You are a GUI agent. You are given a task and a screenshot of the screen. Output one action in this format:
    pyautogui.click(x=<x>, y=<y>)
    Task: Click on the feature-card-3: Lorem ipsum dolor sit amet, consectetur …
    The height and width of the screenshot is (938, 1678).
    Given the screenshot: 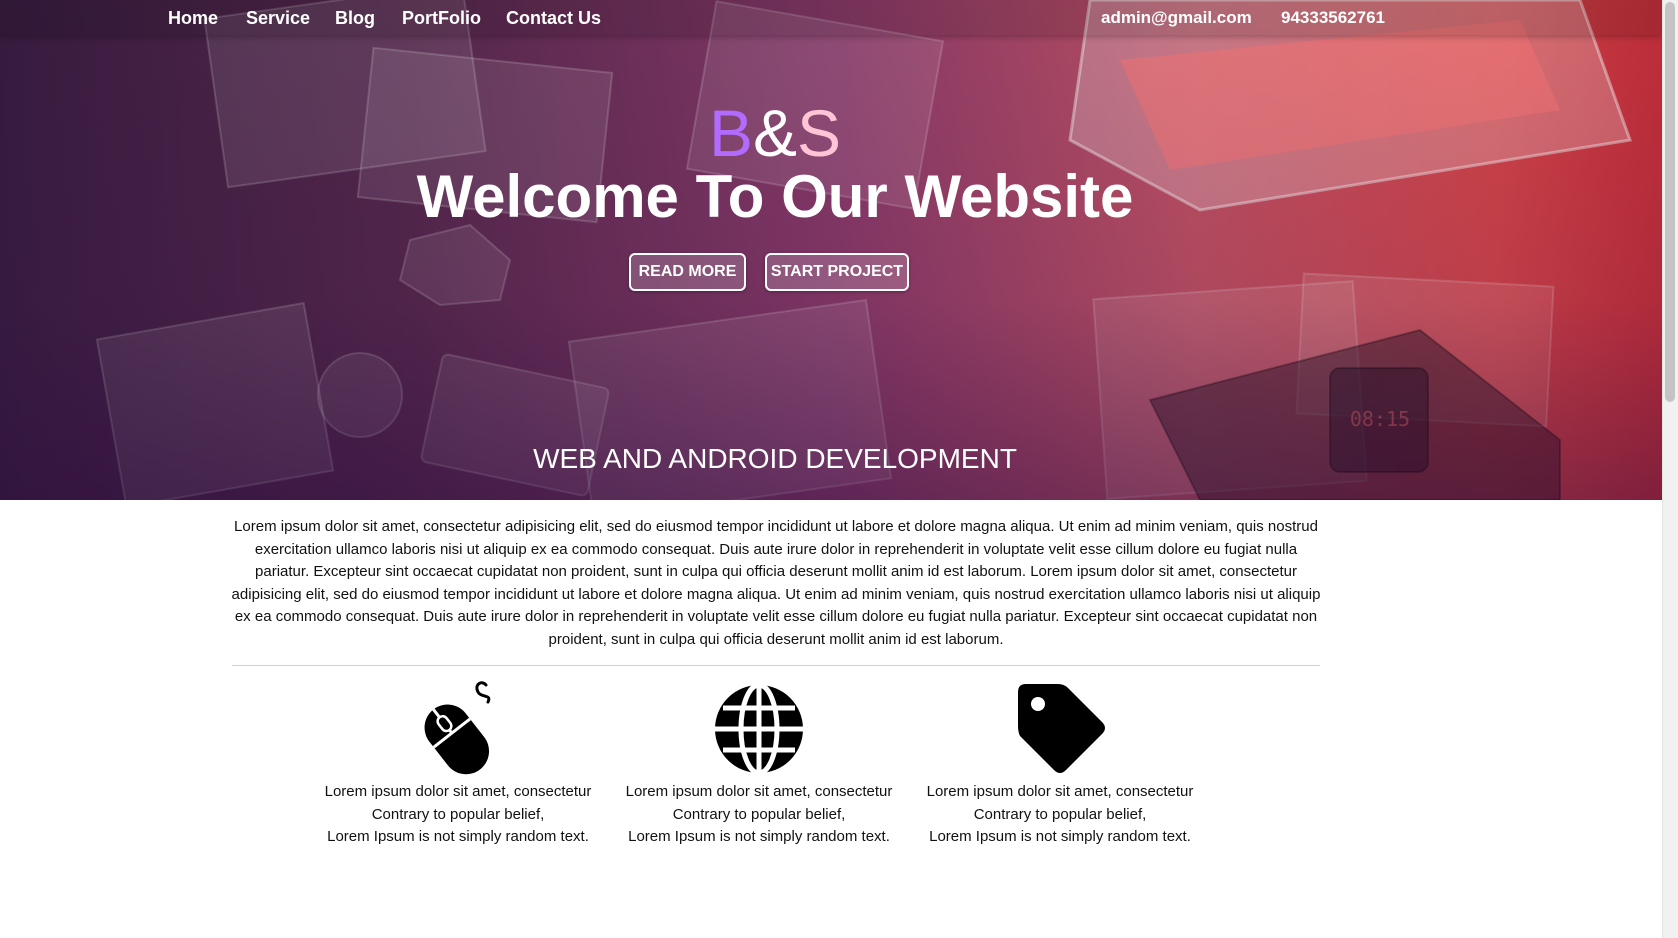 What is the action you would take?
    pyautogui.click(x=1060, y=764)
    